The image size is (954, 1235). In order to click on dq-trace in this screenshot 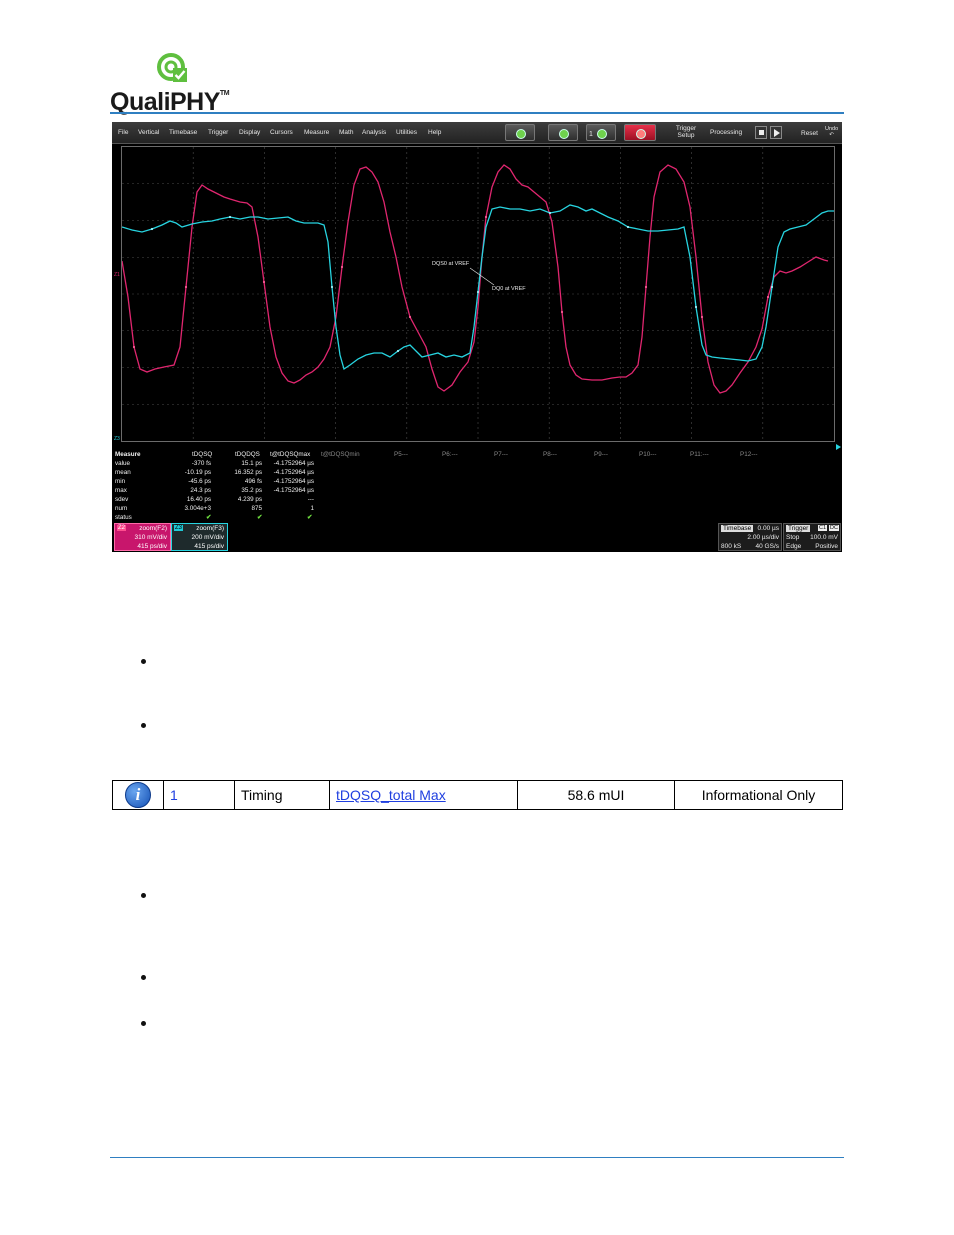, I will do `click(478, 287)`.